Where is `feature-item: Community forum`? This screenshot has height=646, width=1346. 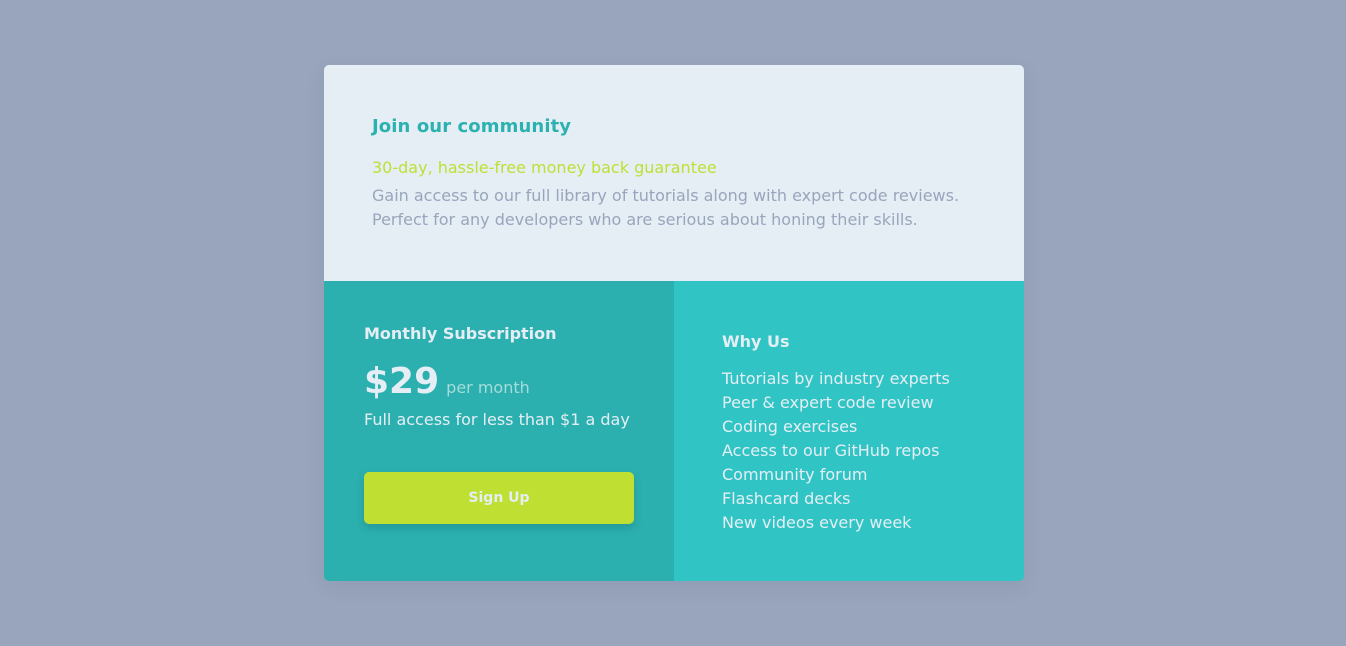
feature-item: Community forum is located at coordinates (795, 474).